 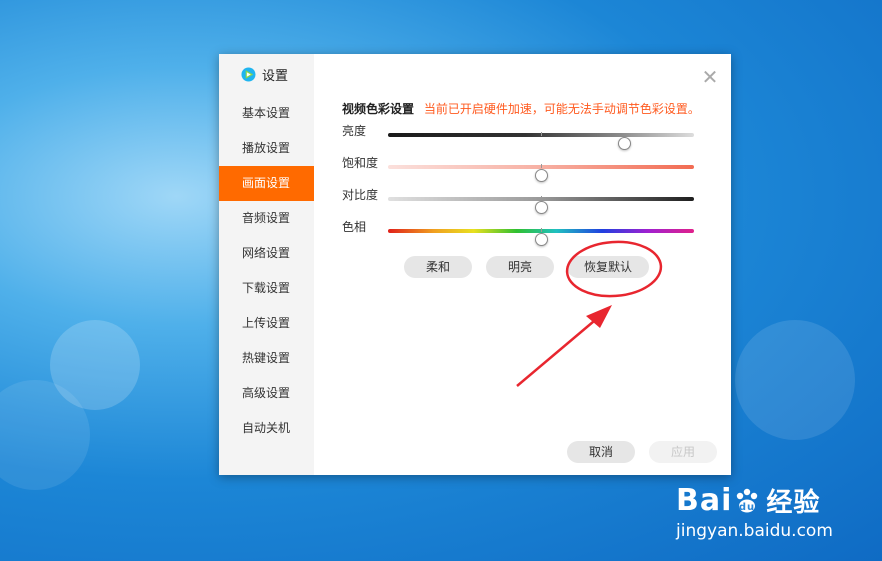 I want to click on dialog-title: 设置, so click(x=275, y=76).